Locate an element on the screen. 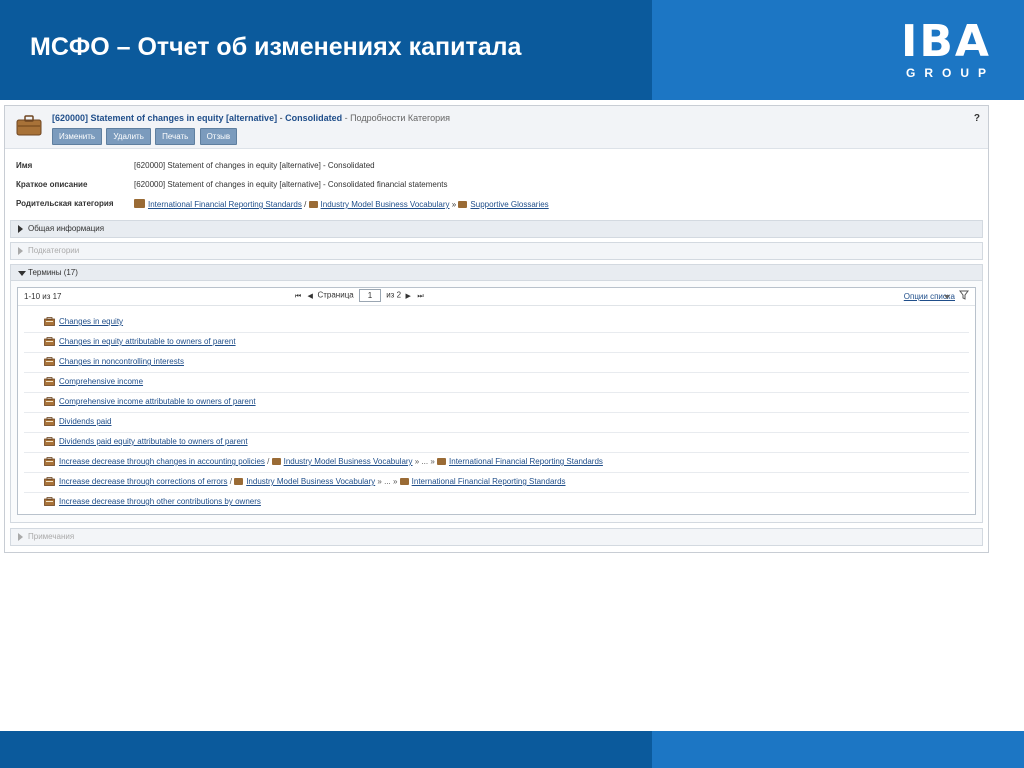  toolbar: Изменить Удалить Печать Отзыв is located at coordinates (145, 136).